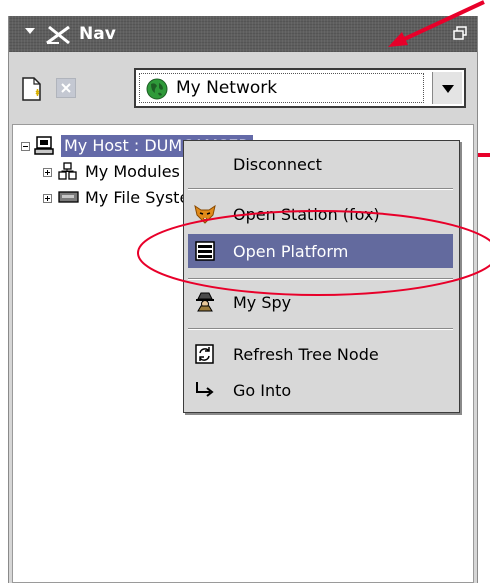  Describe the element at coordinates (262, 302) in the screenshot. I see `menu-item-my-spy-label: My Spy` at that location.